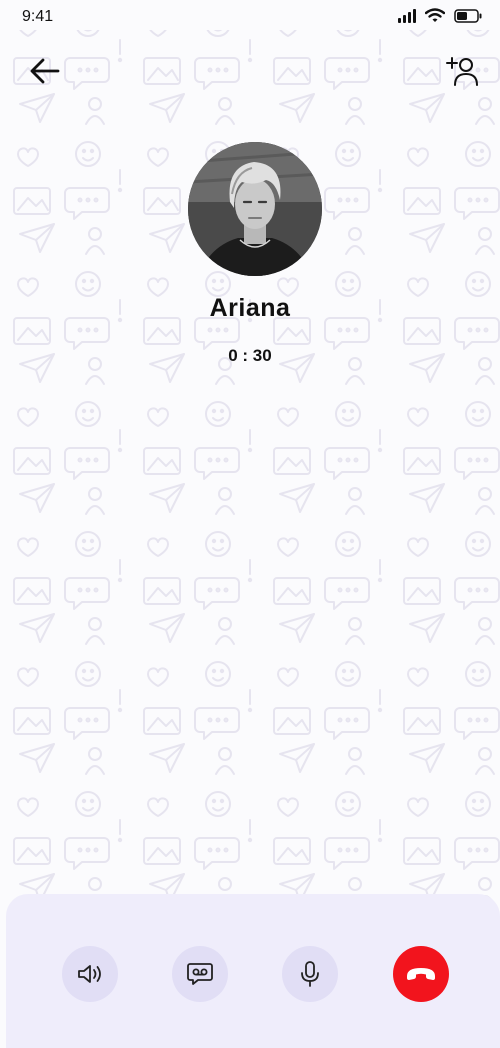  I want to click on arrow-left-icon, so click(45, 71).